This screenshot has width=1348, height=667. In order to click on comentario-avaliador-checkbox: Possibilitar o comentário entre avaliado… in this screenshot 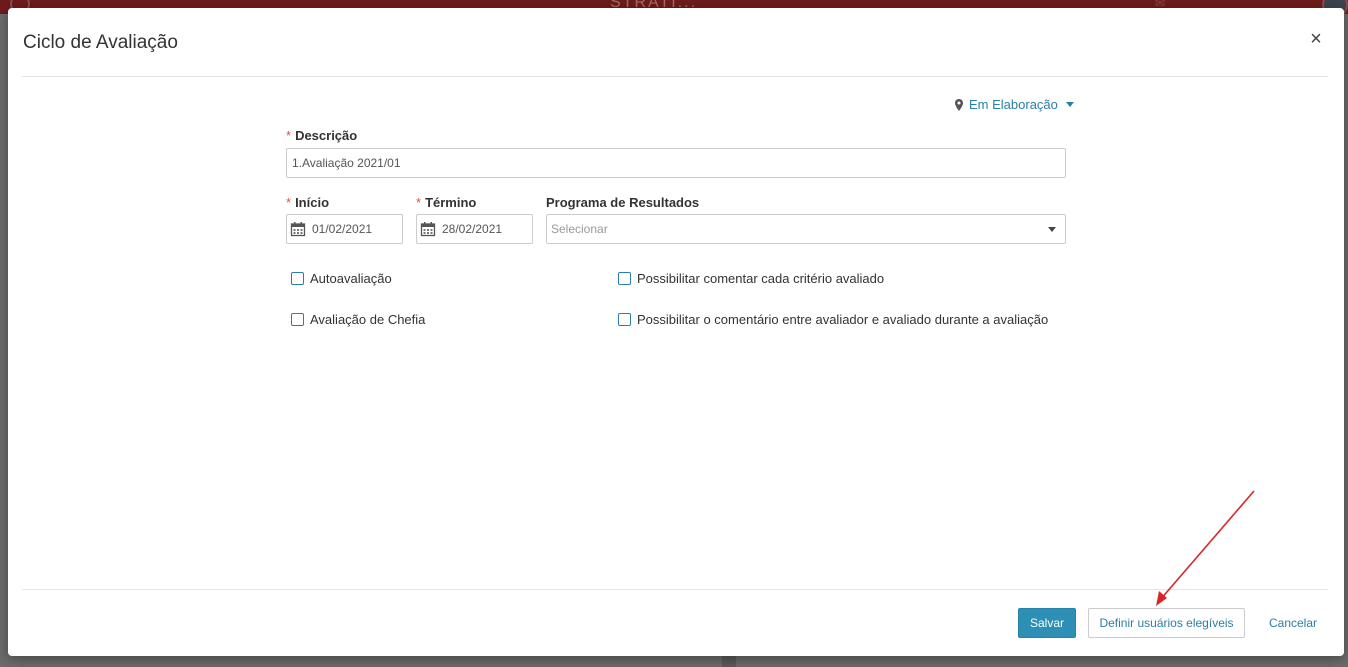, I will do `click(833, 319)`.